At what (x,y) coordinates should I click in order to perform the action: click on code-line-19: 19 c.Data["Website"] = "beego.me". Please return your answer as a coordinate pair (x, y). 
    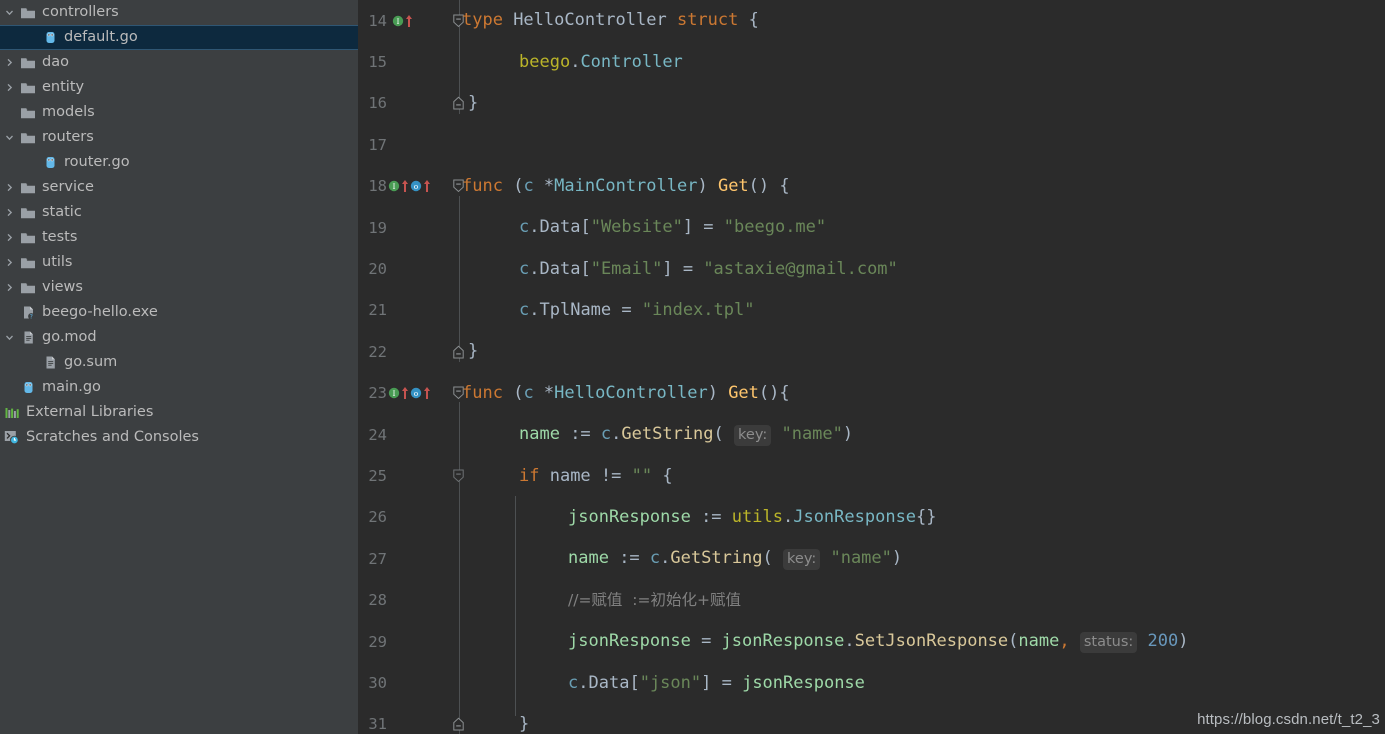
    Looking at the image, I should click on (871, 227).